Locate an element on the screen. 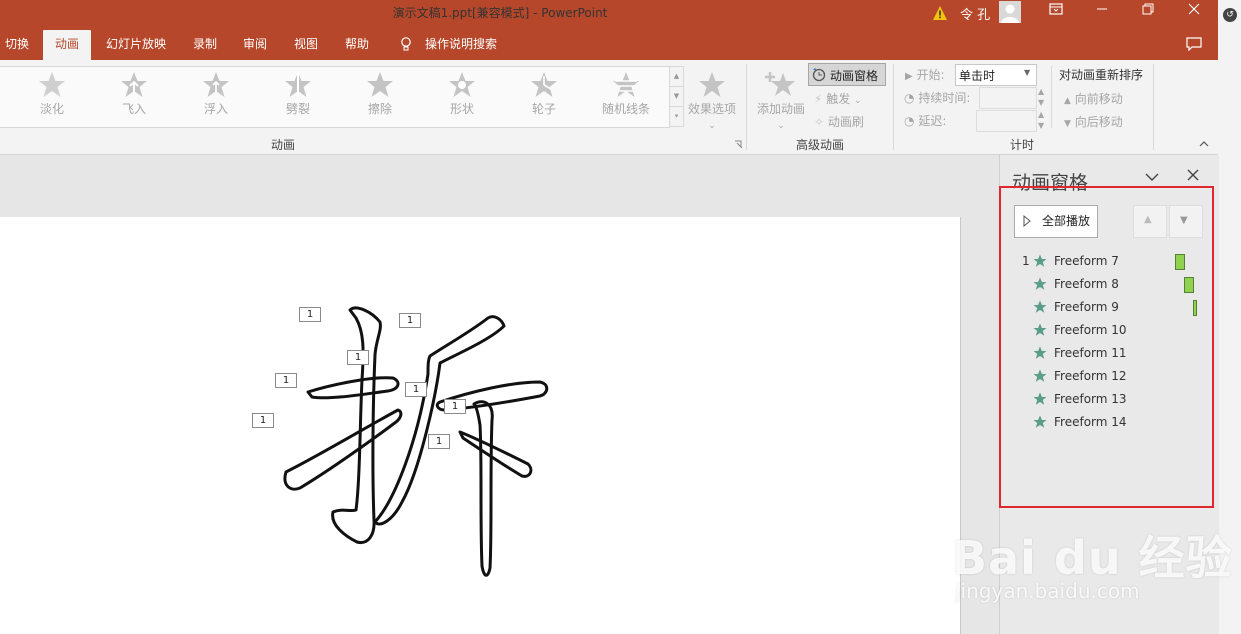 This screenshot has height=634, width=1241. triangle-up-icon: ▲ is located at coordinates (1067, 101).